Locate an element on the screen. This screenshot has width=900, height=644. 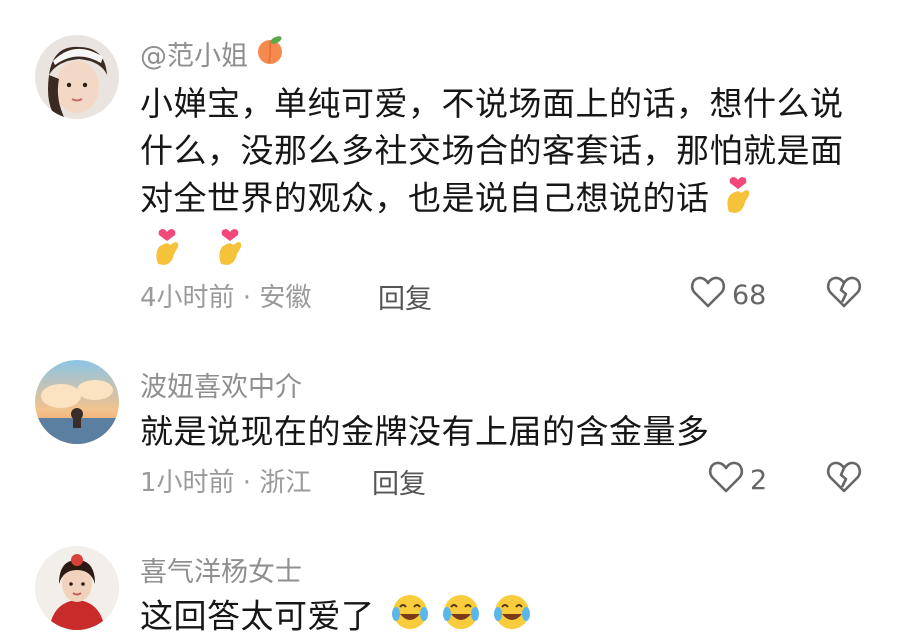
like-count: 2 is located at coordinates (759, 480).